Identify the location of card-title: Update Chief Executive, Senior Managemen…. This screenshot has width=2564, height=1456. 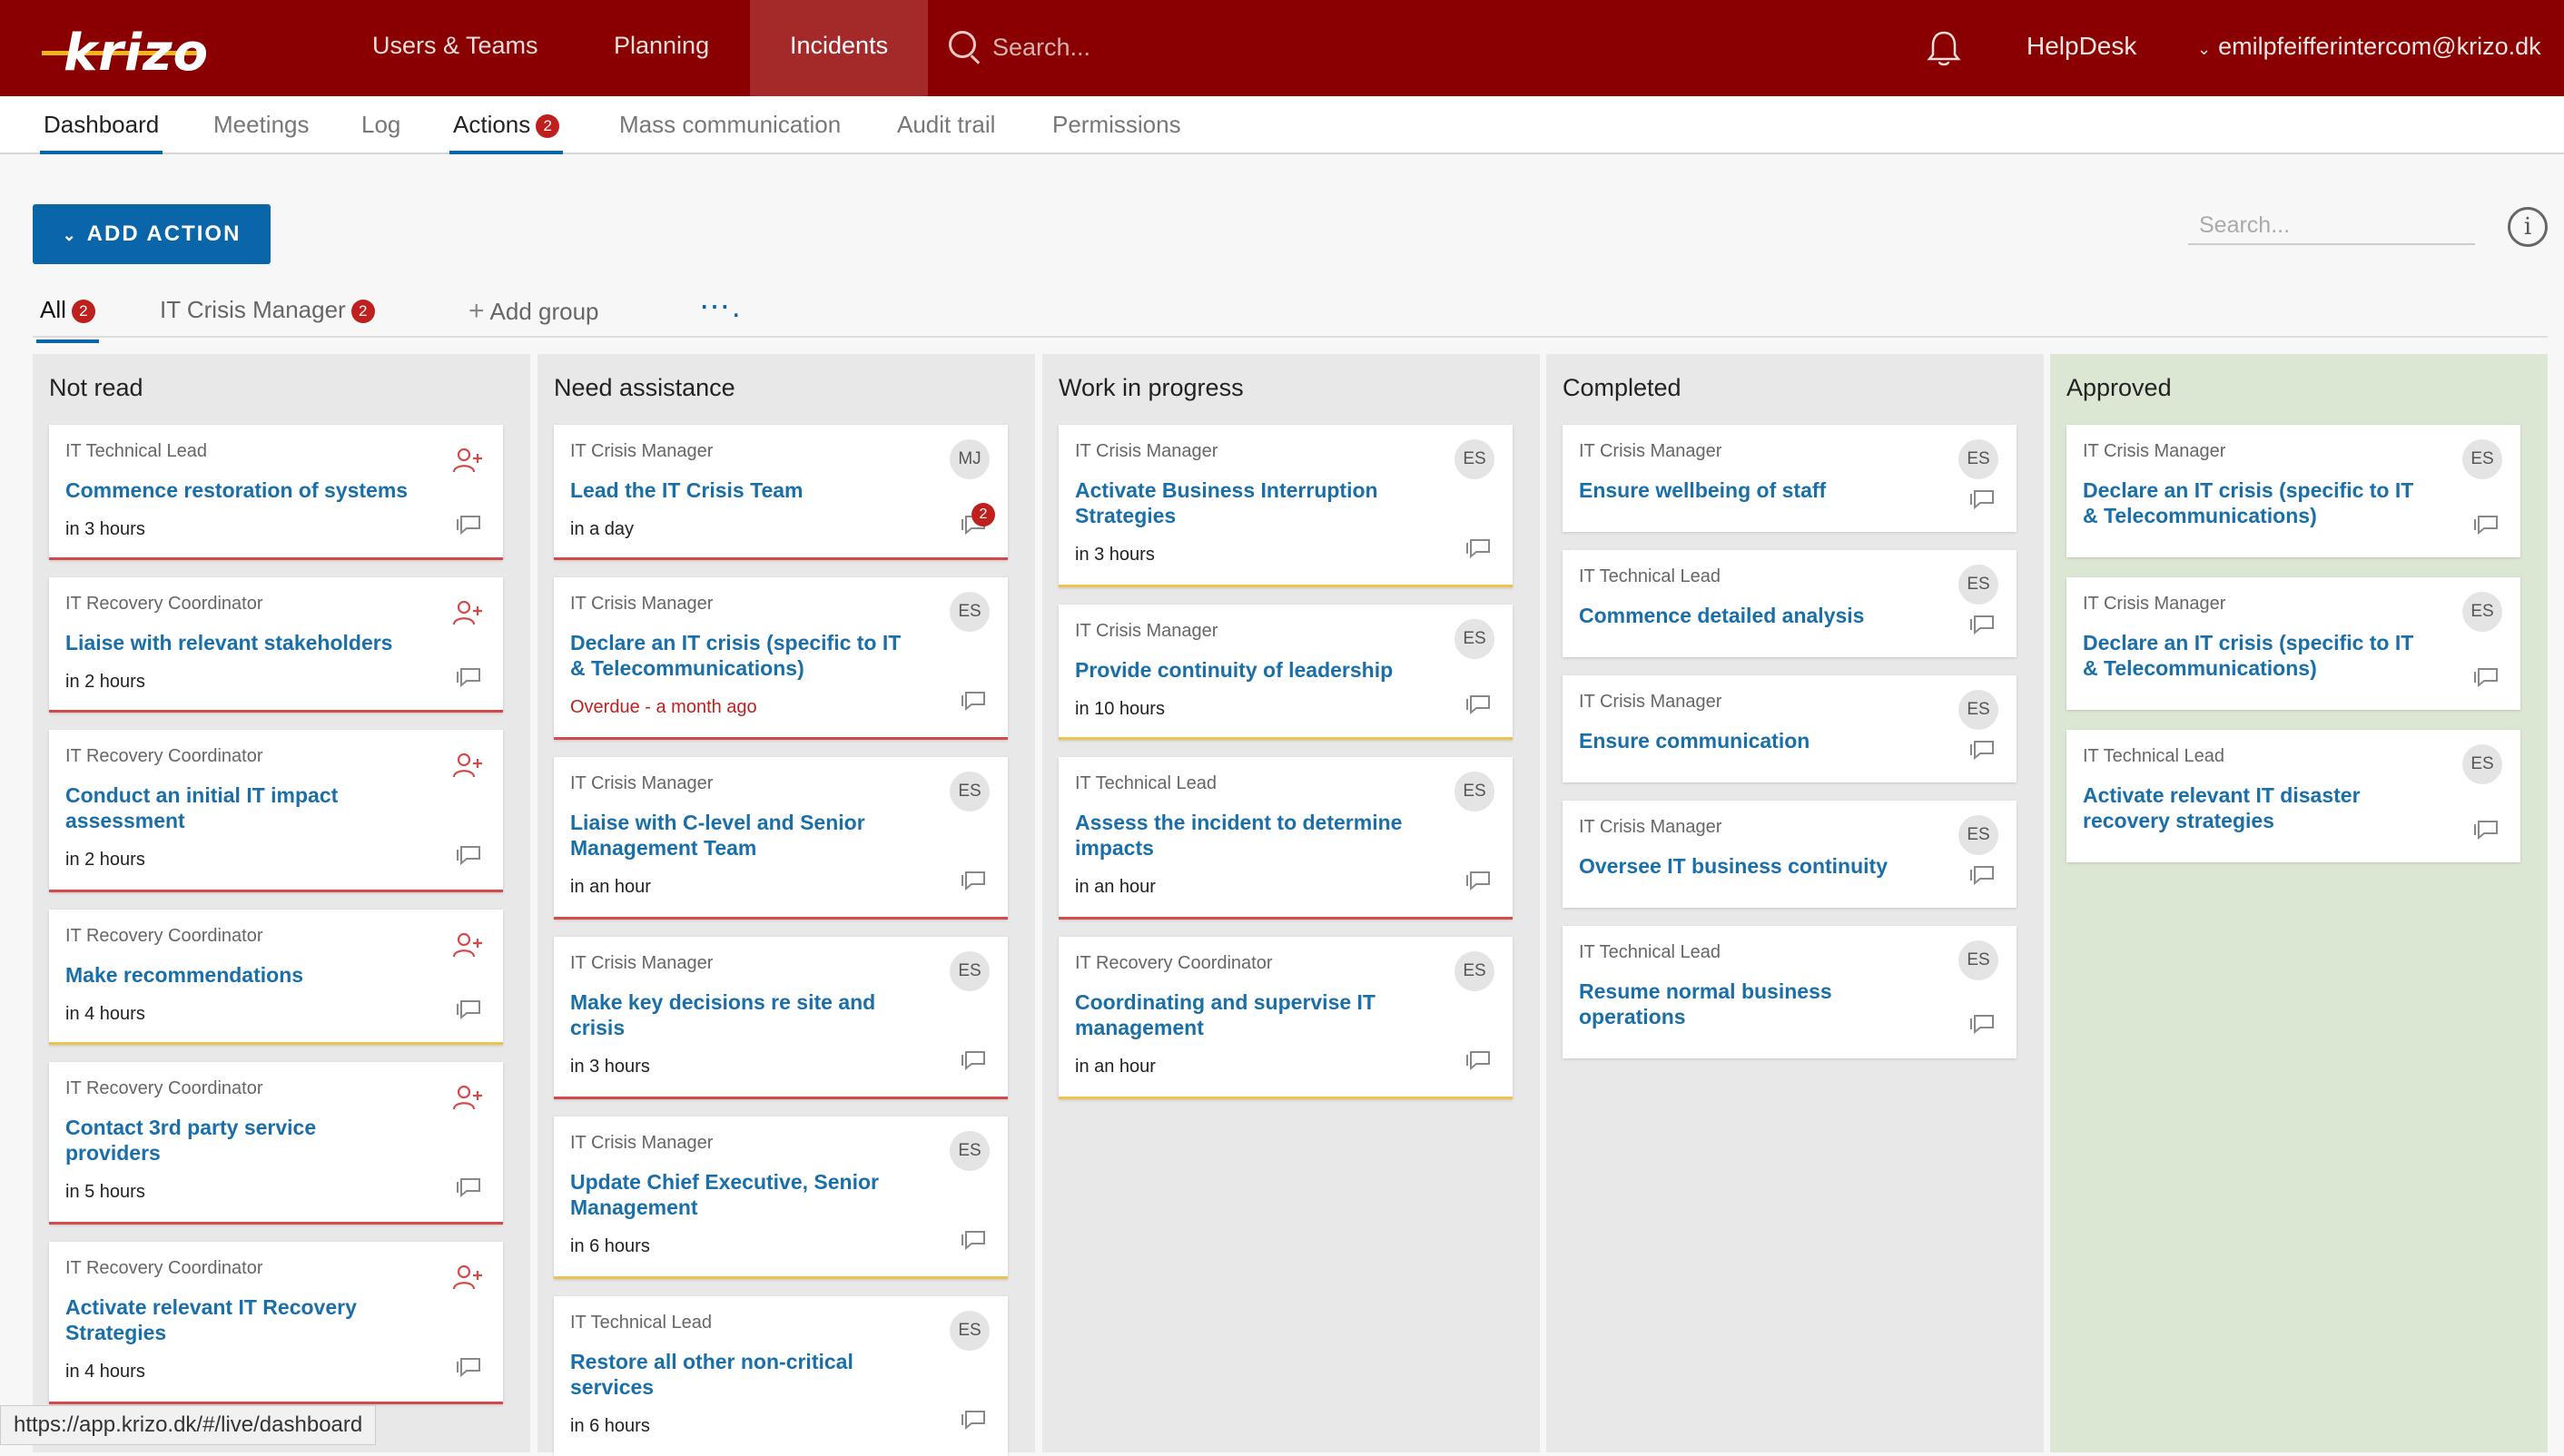
(742, 1194).